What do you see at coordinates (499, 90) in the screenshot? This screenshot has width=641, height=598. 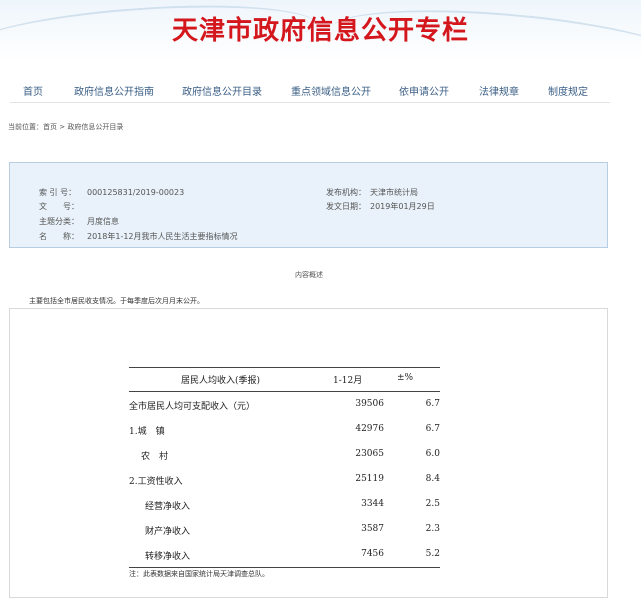 I see `nav-item-laws: 法律规章` at bounding box center [499, 90].